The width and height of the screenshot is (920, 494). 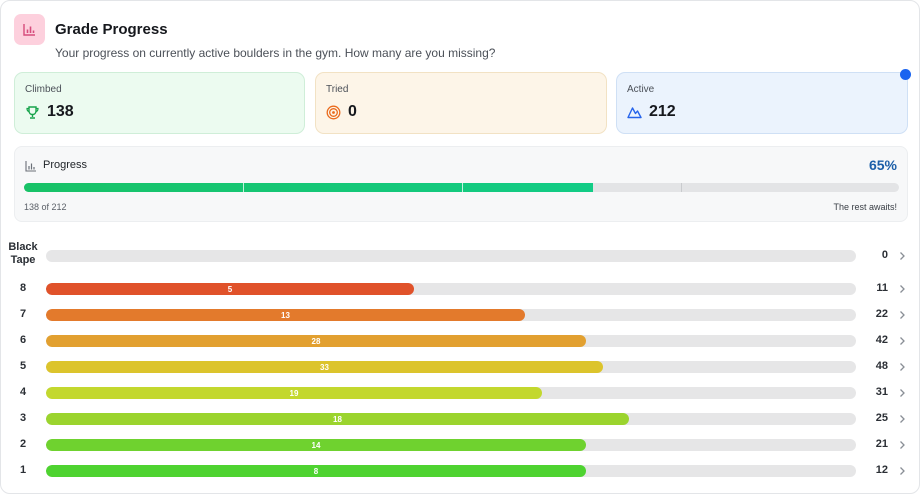 What do you see at coordinates (881, 470) in the screenshot?
I see `grade-total-count: 12` at bounding box center [881, 470].